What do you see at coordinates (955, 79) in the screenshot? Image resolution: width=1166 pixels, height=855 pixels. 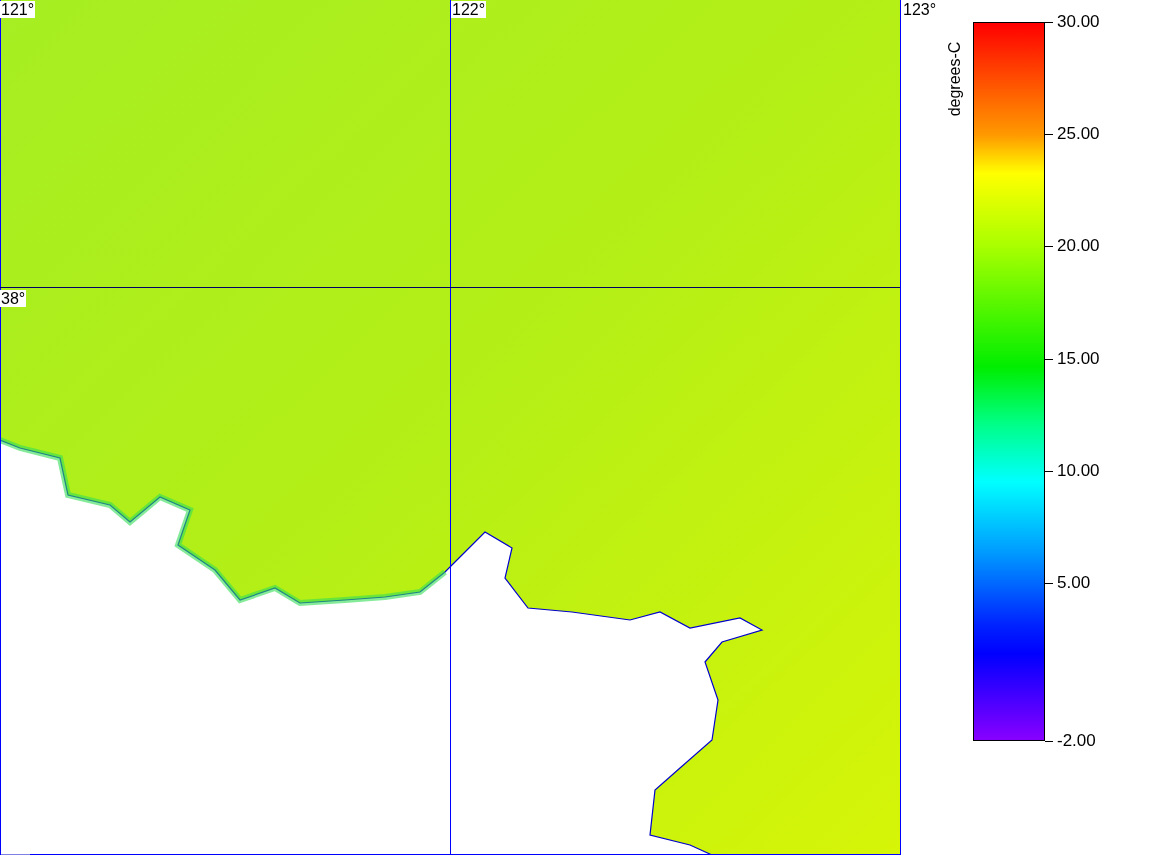 I see `units-label: degrees-C` at bounding box center [955, 79].